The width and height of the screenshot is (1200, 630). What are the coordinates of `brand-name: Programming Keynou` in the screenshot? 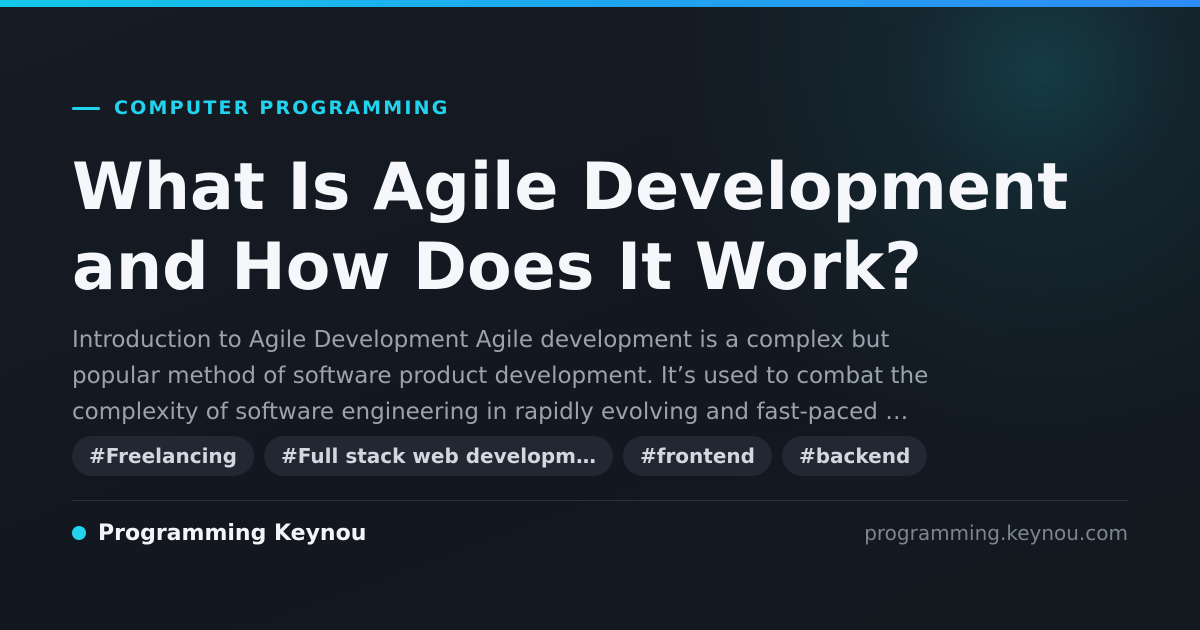 It's located at (232, 533).